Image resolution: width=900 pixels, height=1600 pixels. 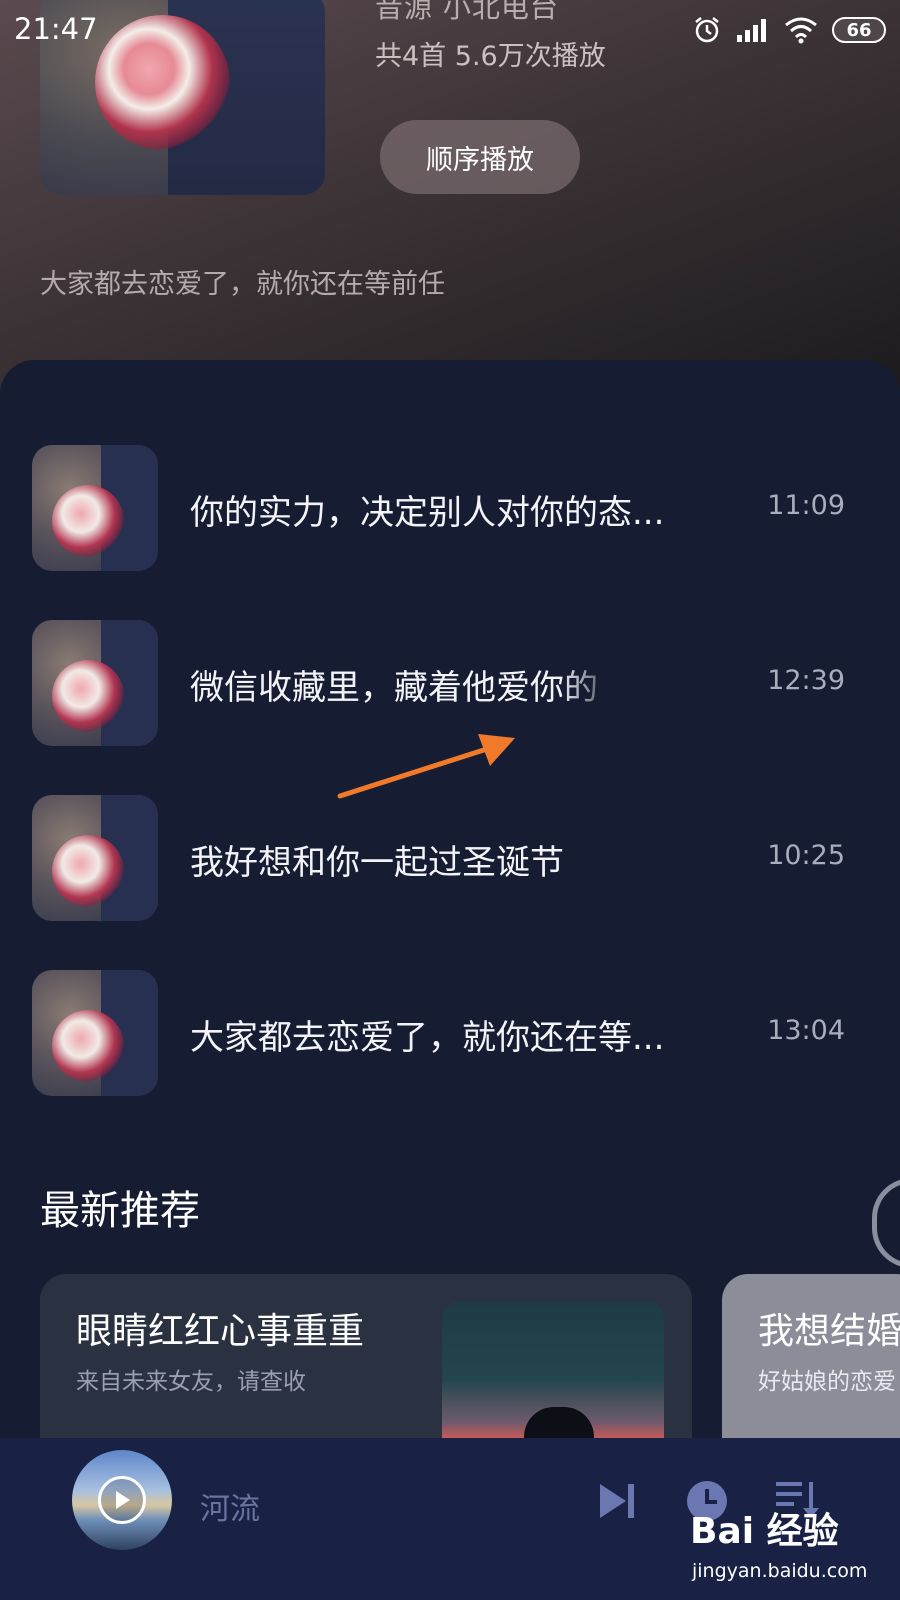 I want to click on baidu-watermark: Bai 经验 jingyan.baidu.com, so click(x=790, y=1547).